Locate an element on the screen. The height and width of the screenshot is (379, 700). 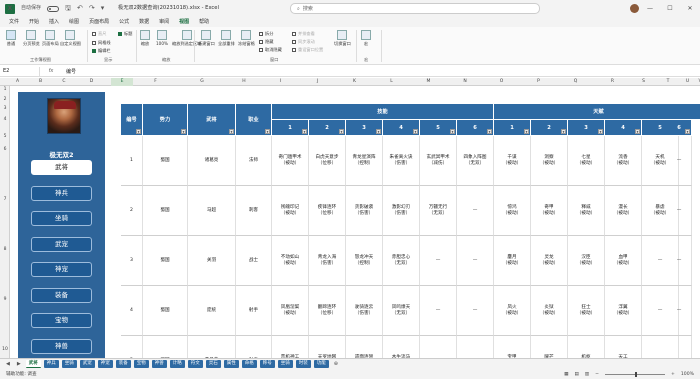
column-header: D is located at coordinates (91, 82).